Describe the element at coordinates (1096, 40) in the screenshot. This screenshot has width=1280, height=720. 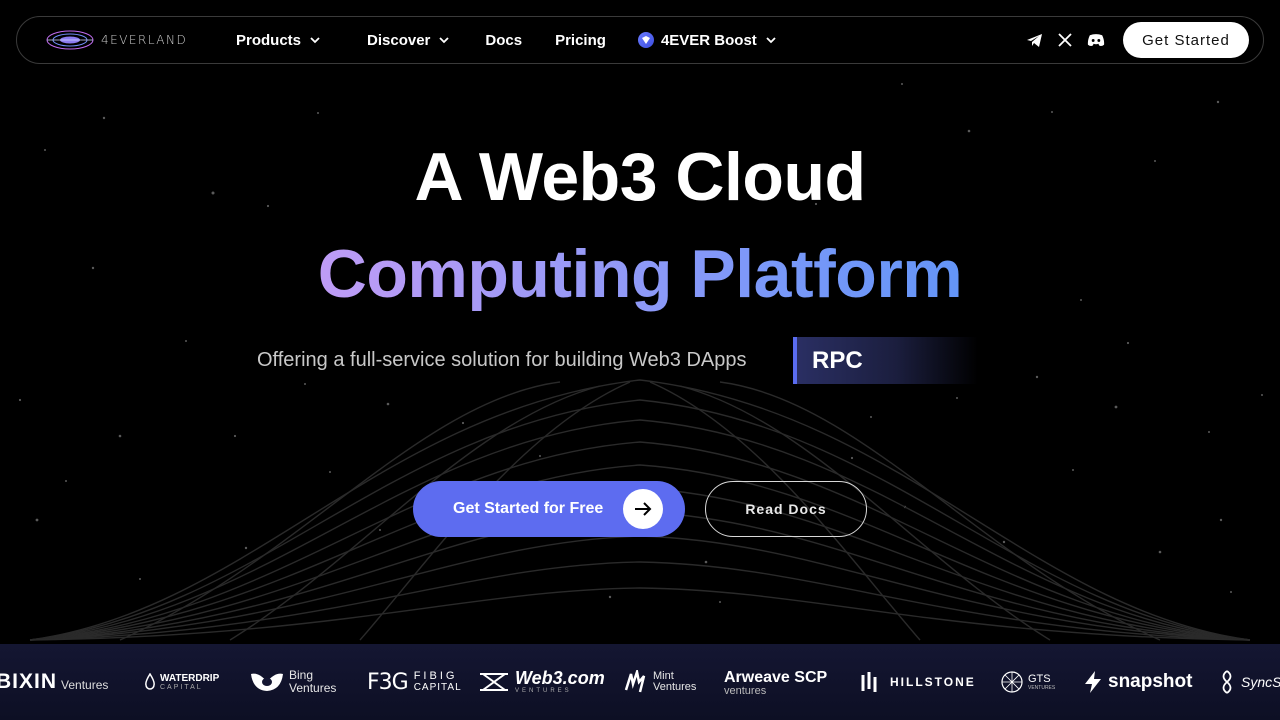
I see `discord-icon` at that location.